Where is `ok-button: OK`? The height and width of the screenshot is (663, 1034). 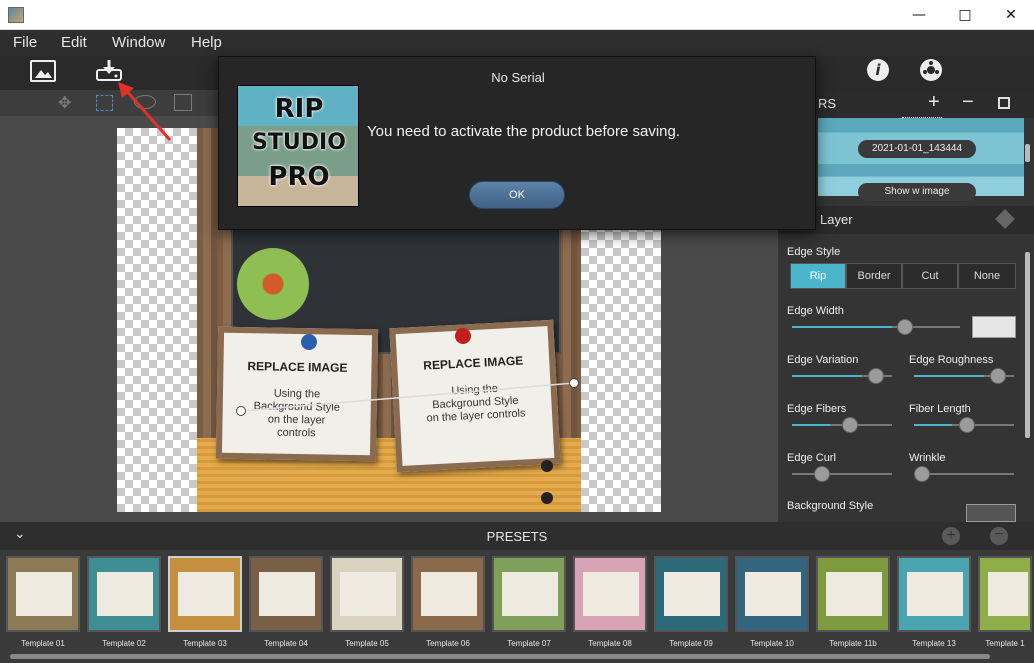 ok-button: OK is located at coordinates (517, 195).